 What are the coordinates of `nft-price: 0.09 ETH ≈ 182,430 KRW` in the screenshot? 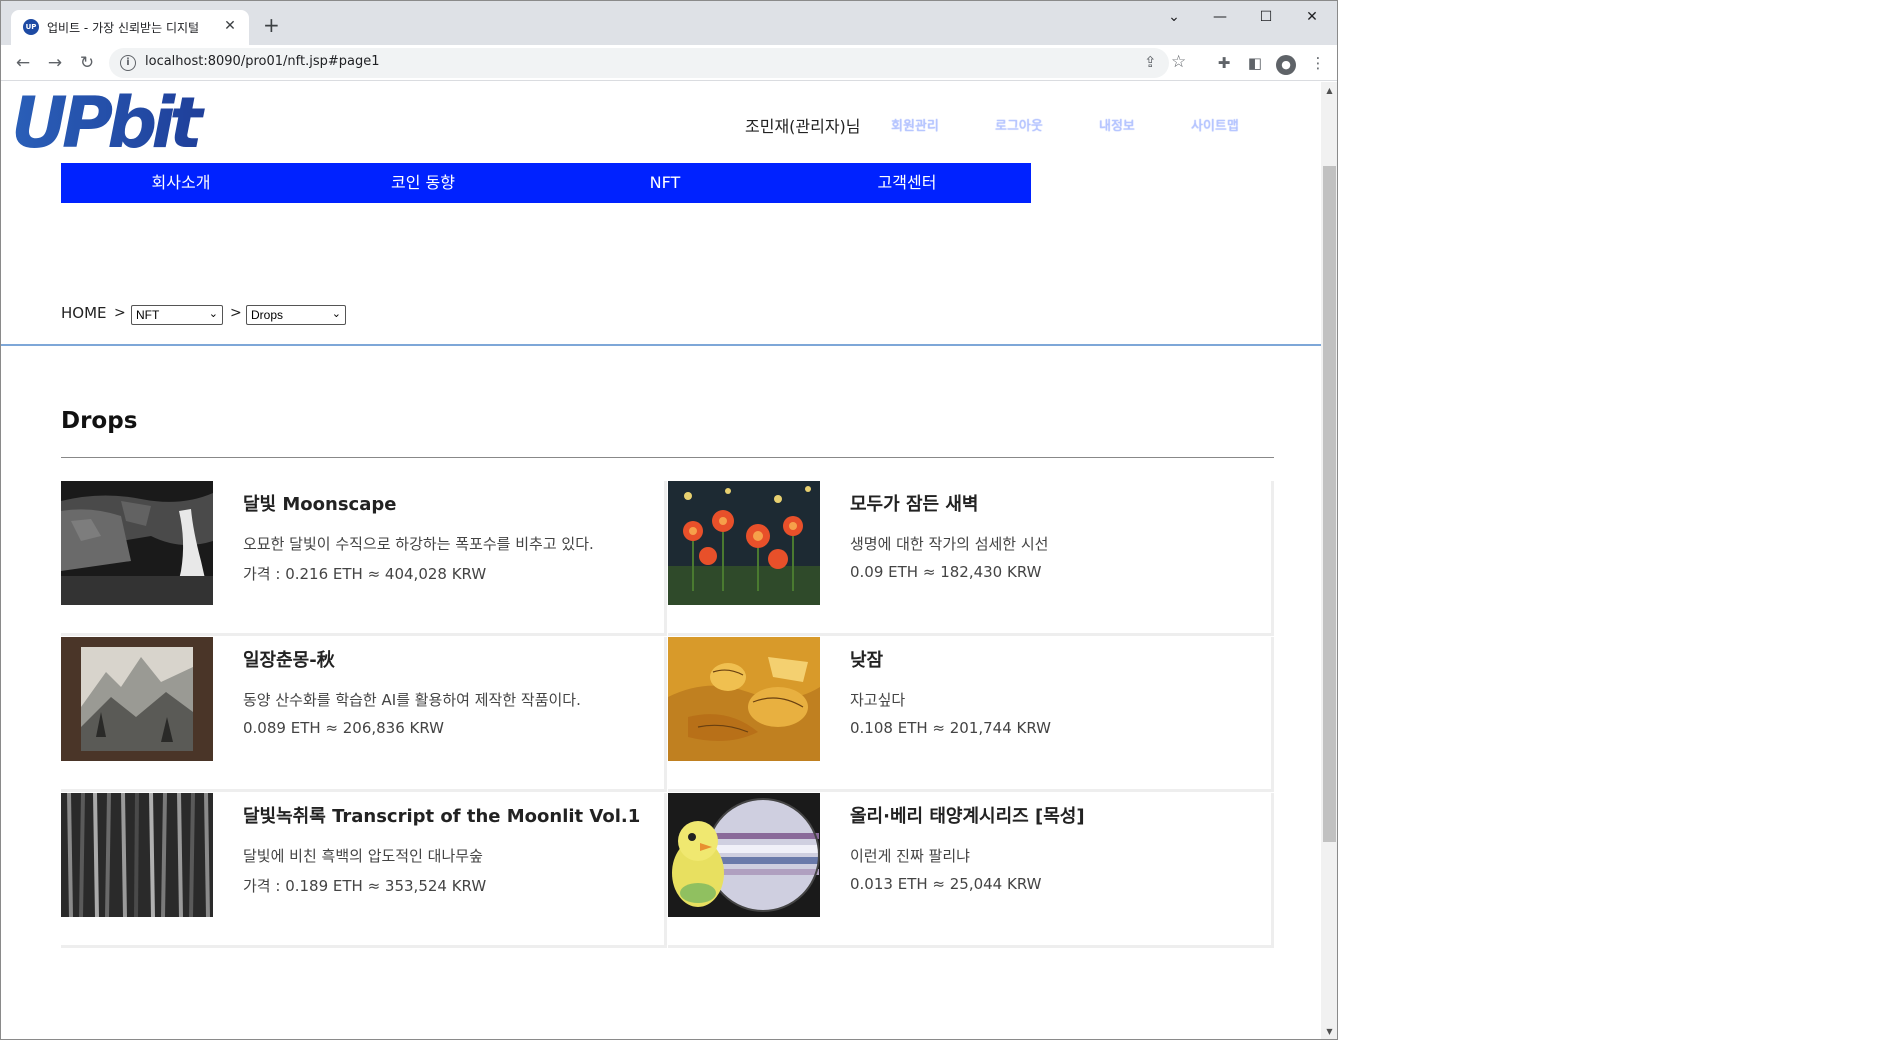 It's located at (946, 572).